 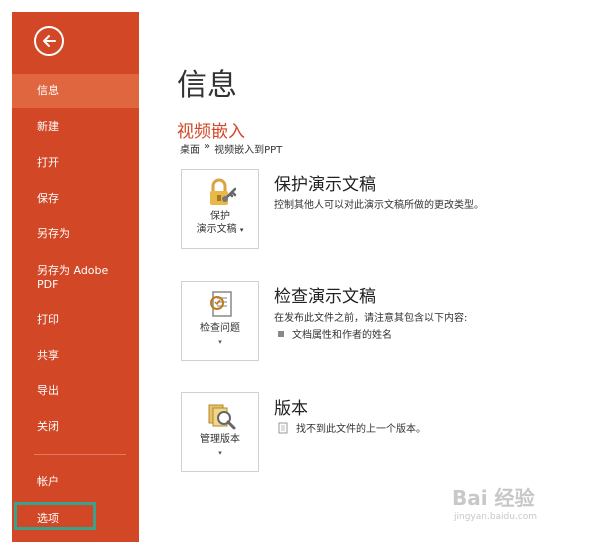 What do you see at coordinates (342, 335) in the screenshot?
I see `list-item-text: 文档属性和作者的姓名` at bounding box center [342, 335].